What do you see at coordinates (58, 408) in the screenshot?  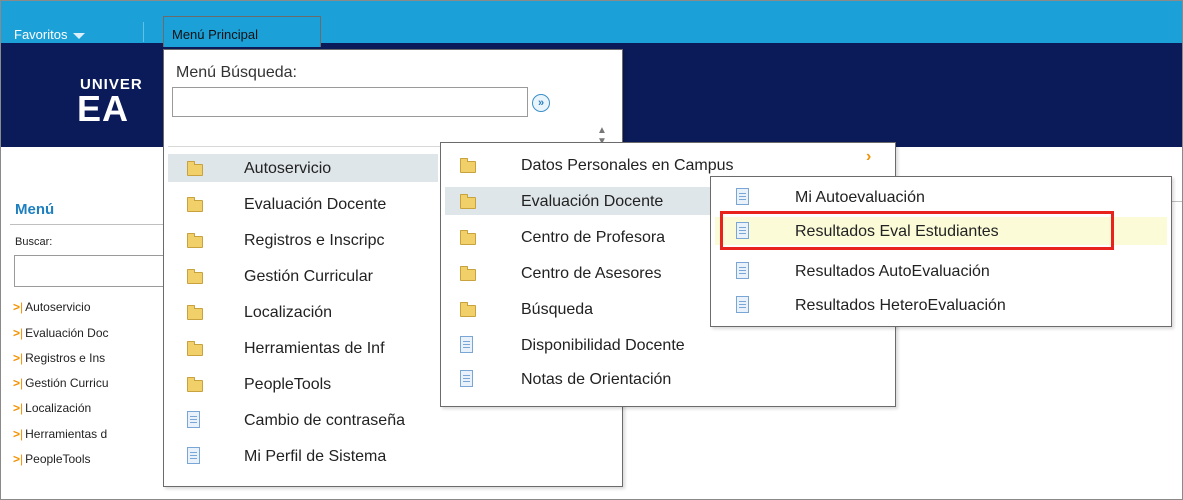 I see `sidebar-item-label: Localización` at bounding box center [58, 408].